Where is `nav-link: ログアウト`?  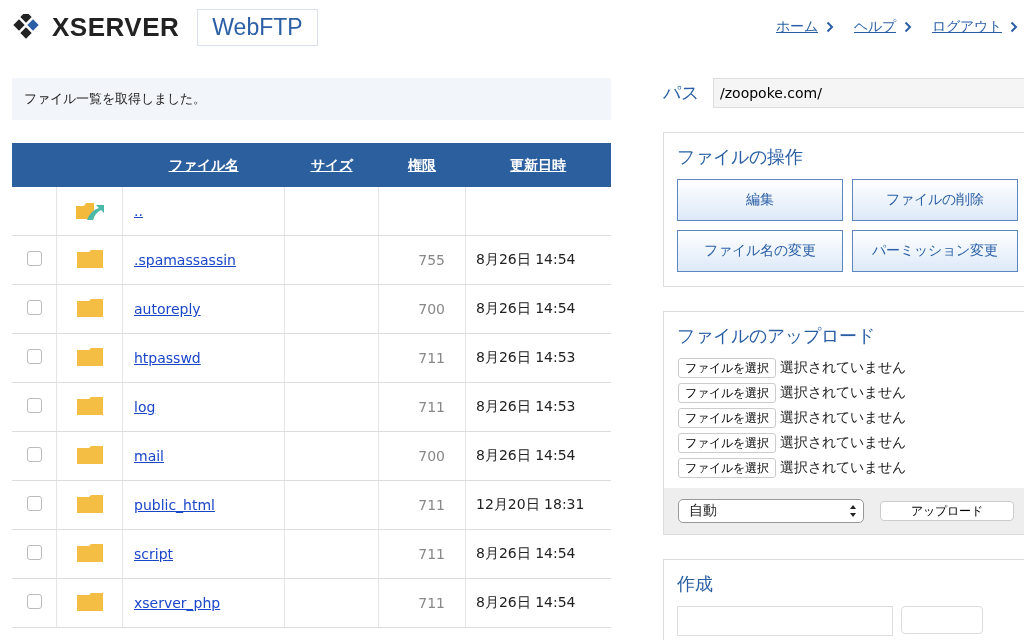 nav-link: ログアウト is located at coordinates (975, 27).